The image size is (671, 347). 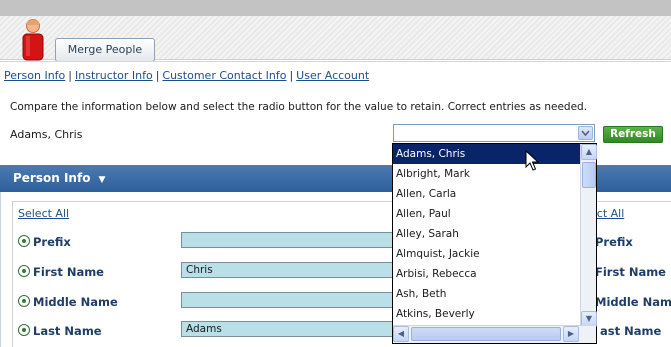 What do you see at coordinates (633, 134) in the screenshot?
I see `refresh-button: Refresh` at bounding box center [633, 134].